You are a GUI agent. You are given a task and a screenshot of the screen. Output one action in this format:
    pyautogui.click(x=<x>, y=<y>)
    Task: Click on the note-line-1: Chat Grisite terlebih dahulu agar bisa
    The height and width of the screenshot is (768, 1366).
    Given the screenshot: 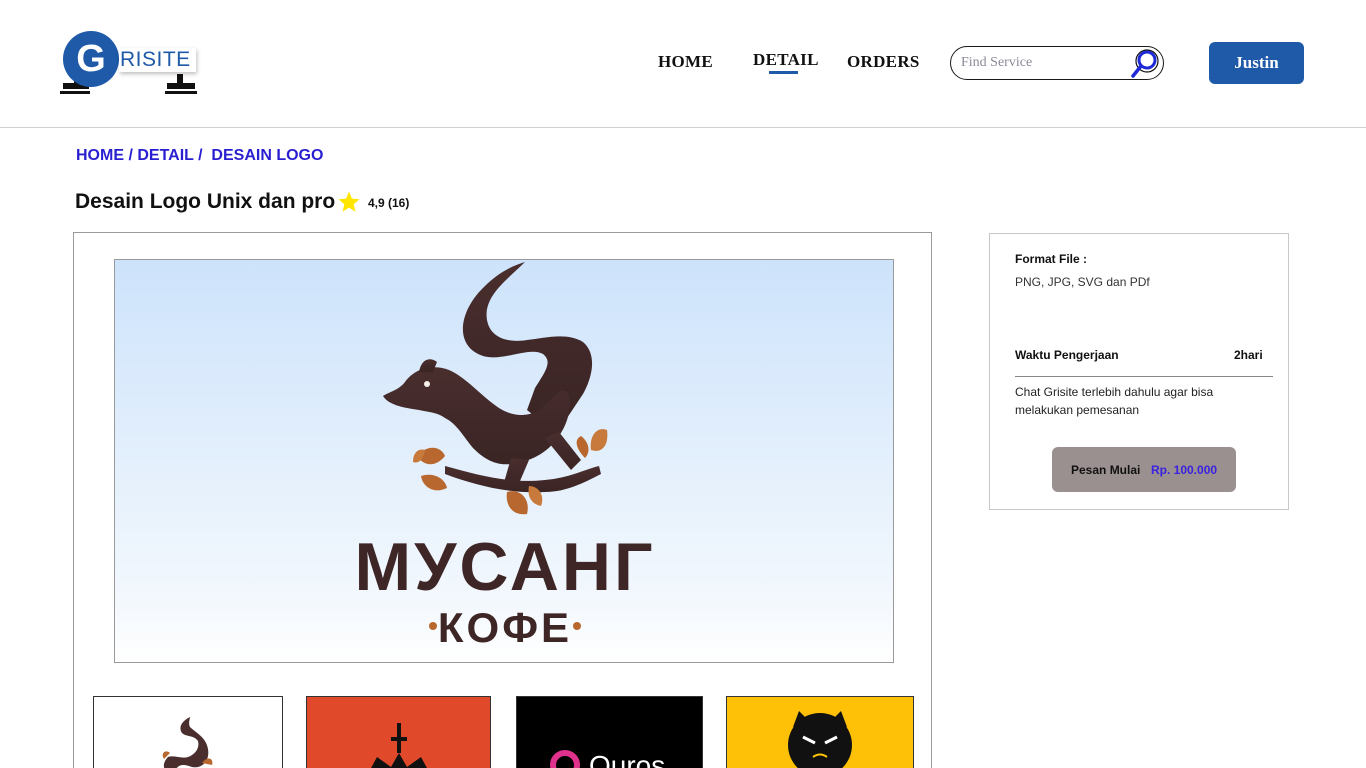 What is the action you would take?
    pyautogui.click(x=1114, y=392)
    